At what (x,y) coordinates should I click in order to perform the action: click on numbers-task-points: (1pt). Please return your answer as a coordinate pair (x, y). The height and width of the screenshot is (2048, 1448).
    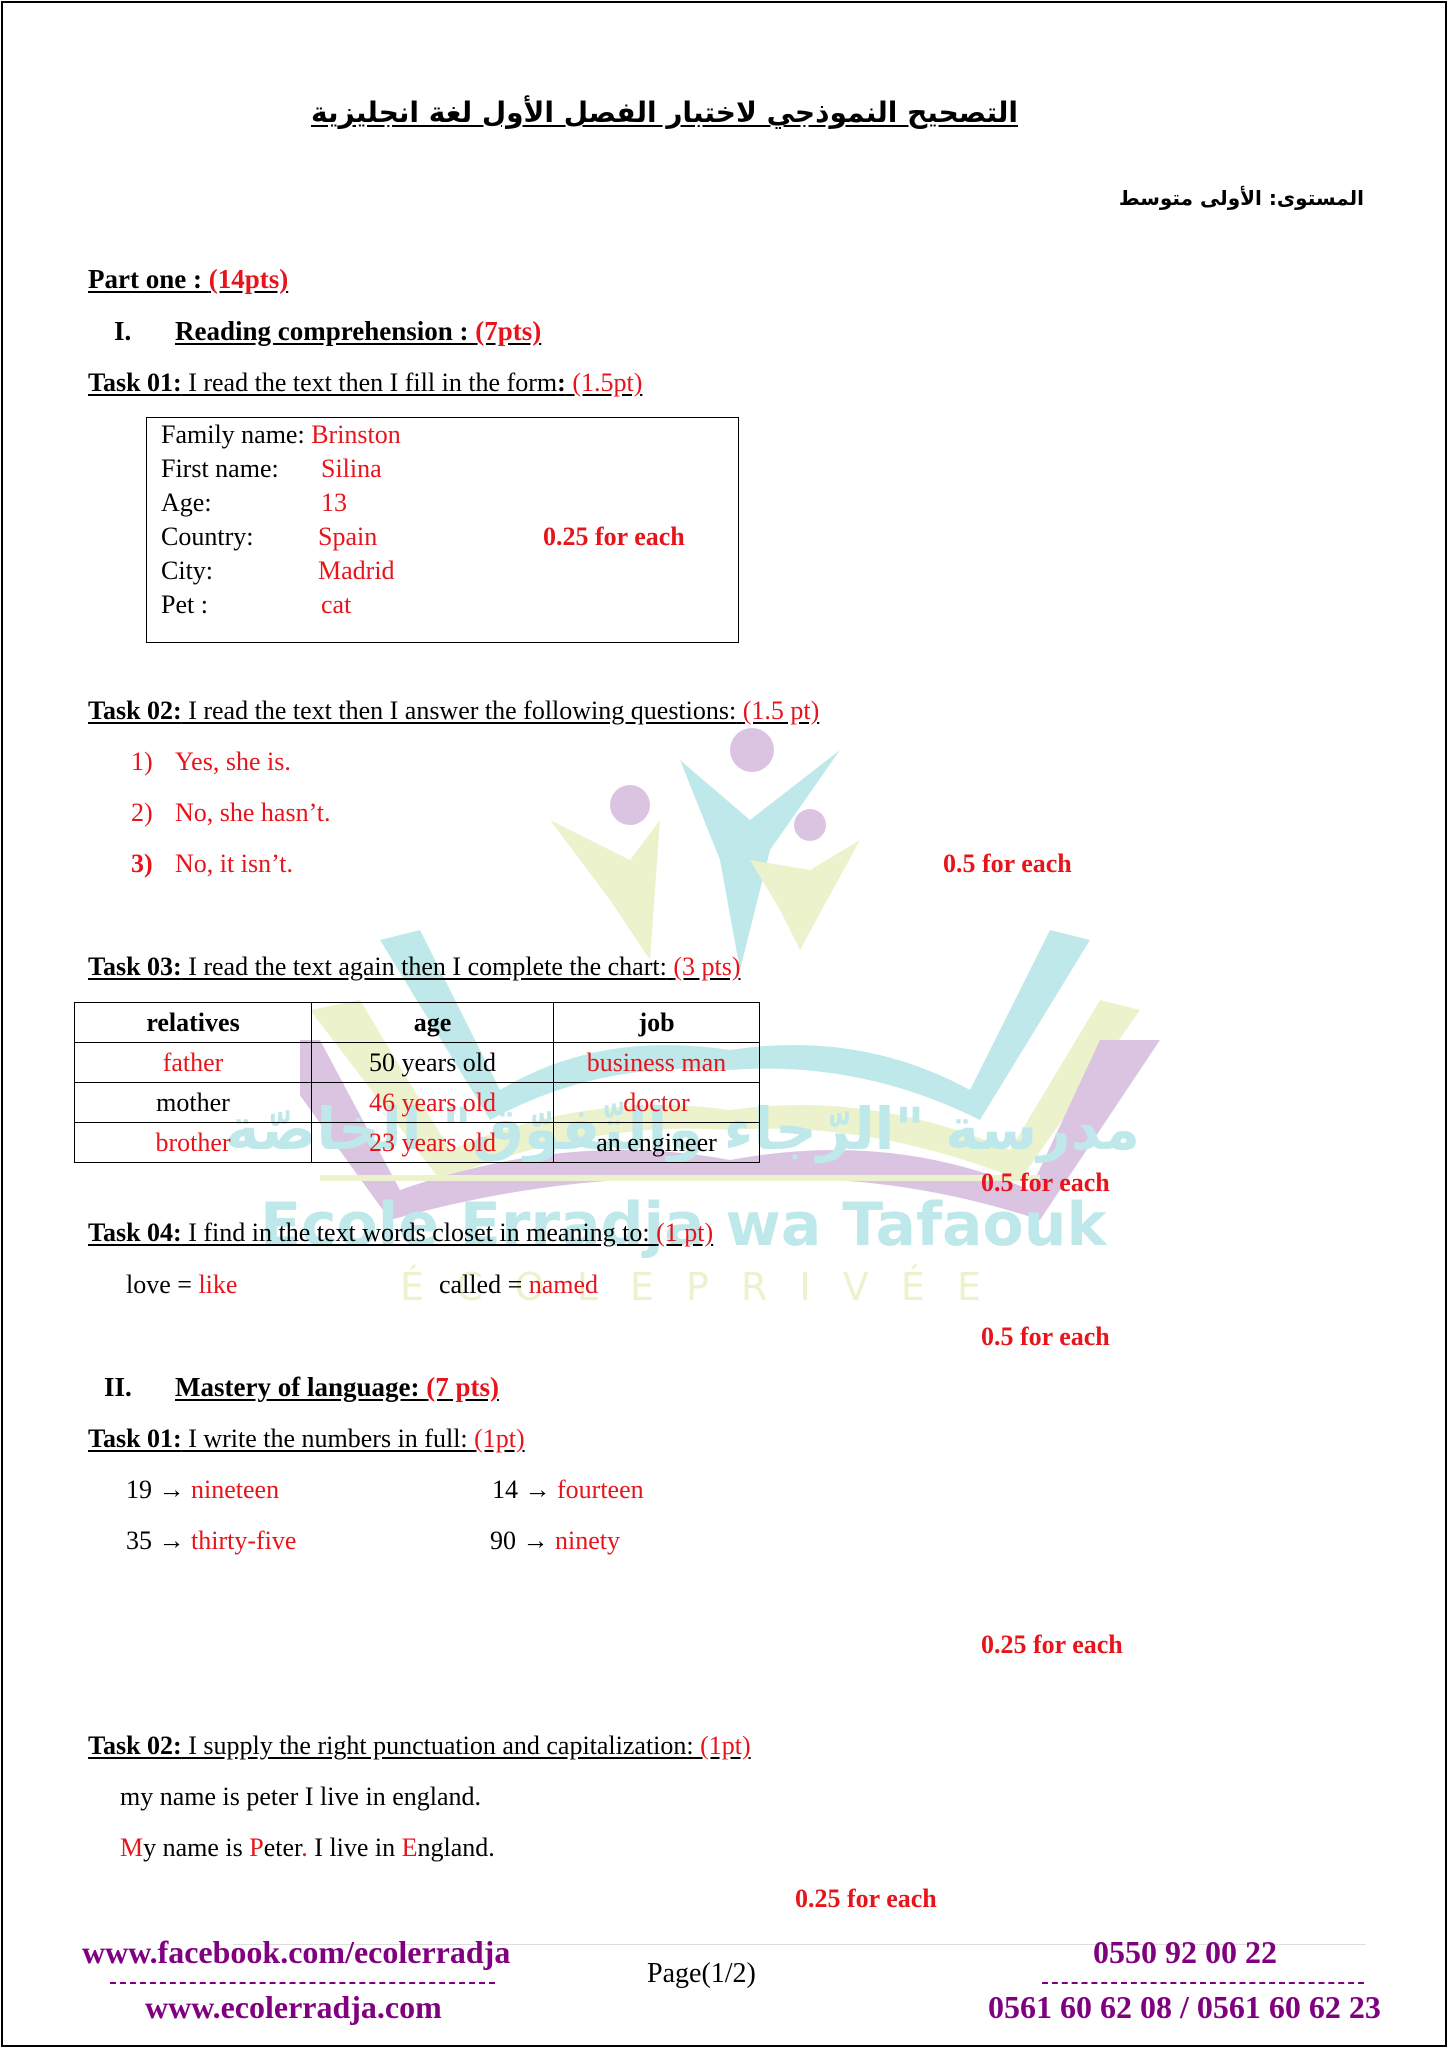
    Looking at the image, I should click on (499, 1438).